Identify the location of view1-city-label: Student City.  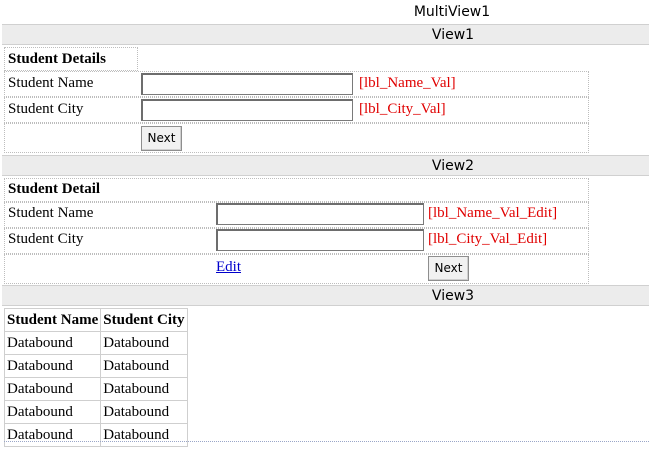
(46, 109).